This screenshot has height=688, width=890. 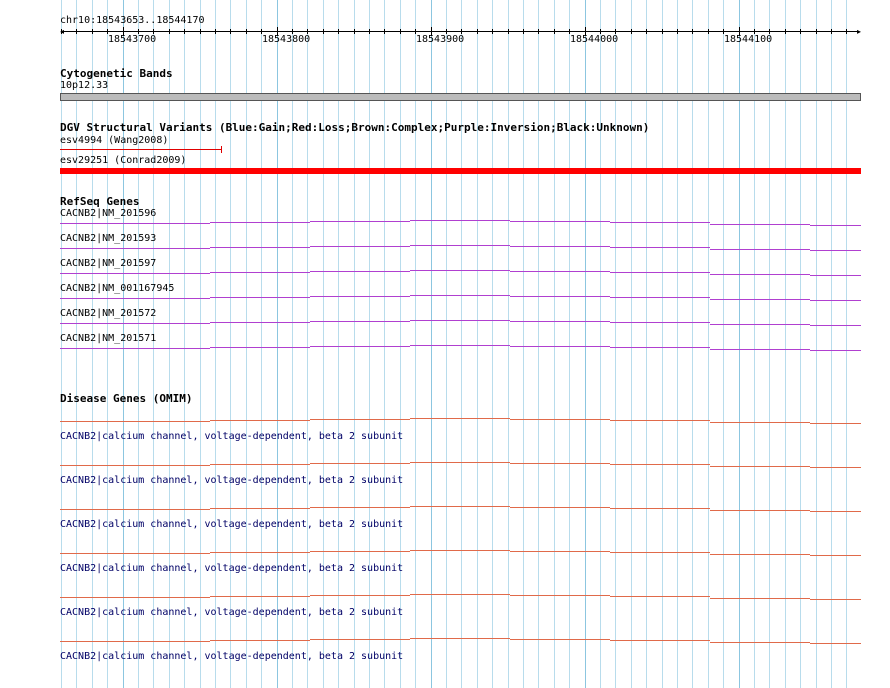 I want to click on cytoband-bar, so click(x=460, y=97).